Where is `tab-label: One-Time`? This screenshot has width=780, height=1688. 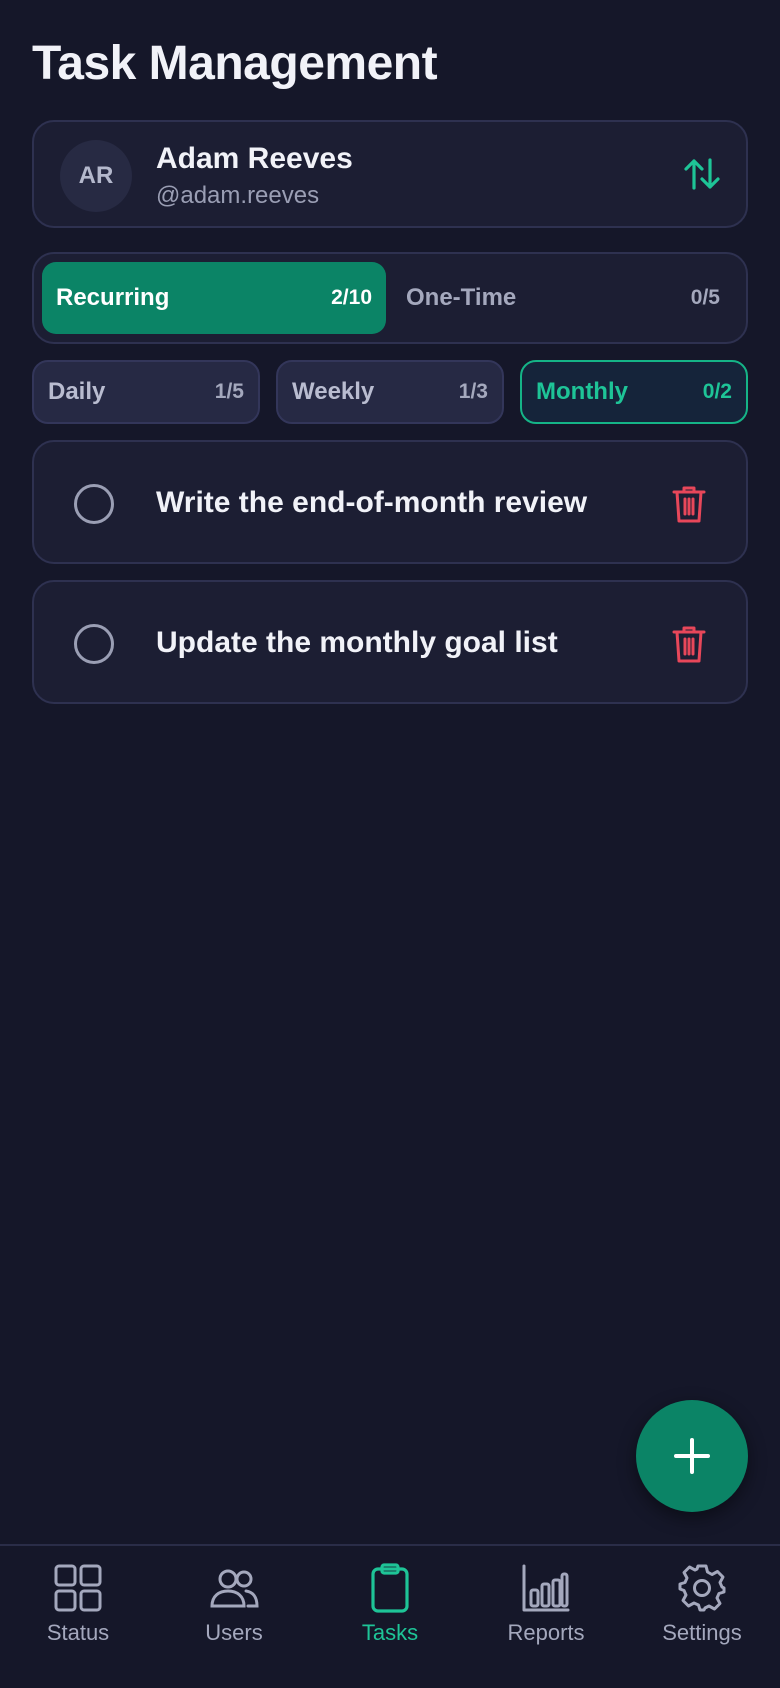 tab-label: One-Time is located at coordinates (461, 297).